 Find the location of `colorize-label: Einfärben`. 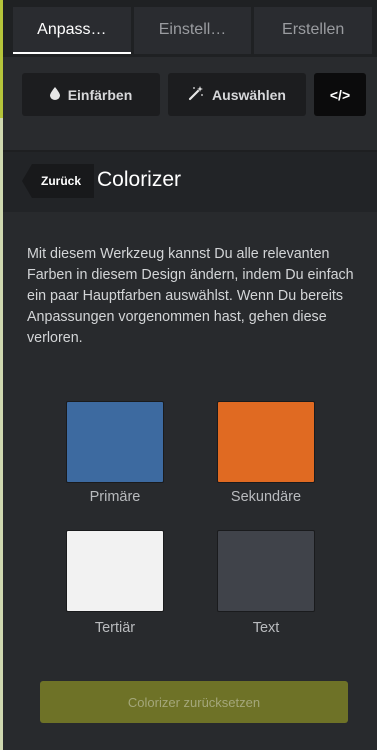

colorize-label: Einfärben is located at coordinates (100, 94).